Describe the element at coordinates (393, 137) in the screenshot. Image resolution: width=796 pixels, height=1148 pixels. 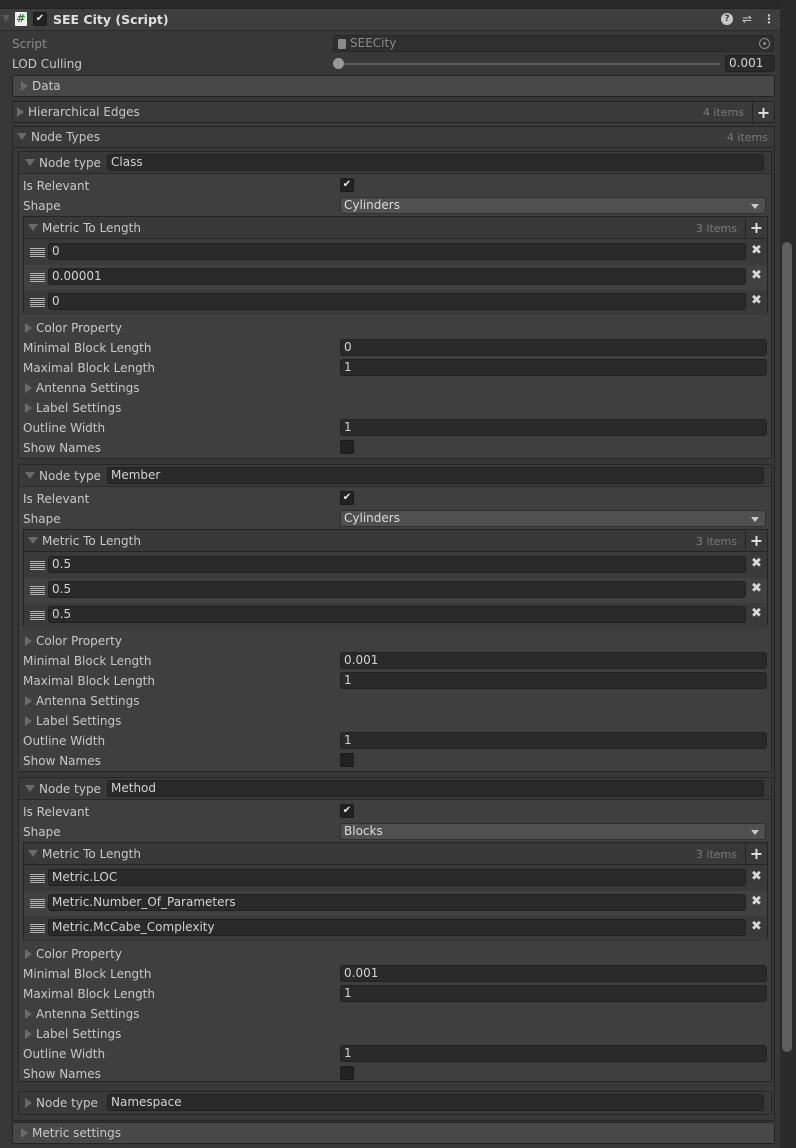
I see `node-types-foldout: Node Types 4 items` at that location.